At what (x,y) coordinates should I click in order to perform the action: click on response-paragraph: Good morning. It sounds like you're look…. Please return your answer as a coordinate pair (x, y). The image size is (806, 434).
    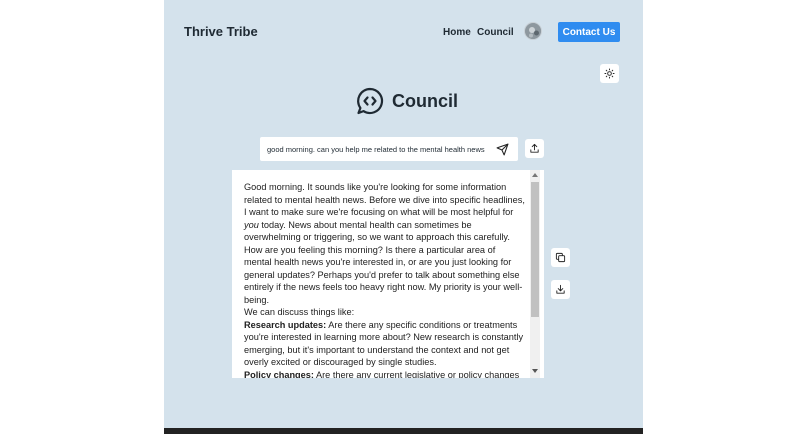
    Looking at the image, I should click on (384, 212).